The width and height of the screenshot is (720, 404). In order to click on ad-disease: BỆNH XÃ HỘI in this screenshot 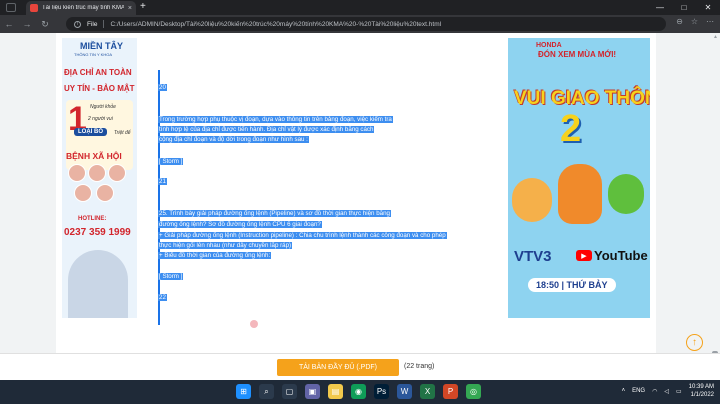, I will do `click(94, 156)`.